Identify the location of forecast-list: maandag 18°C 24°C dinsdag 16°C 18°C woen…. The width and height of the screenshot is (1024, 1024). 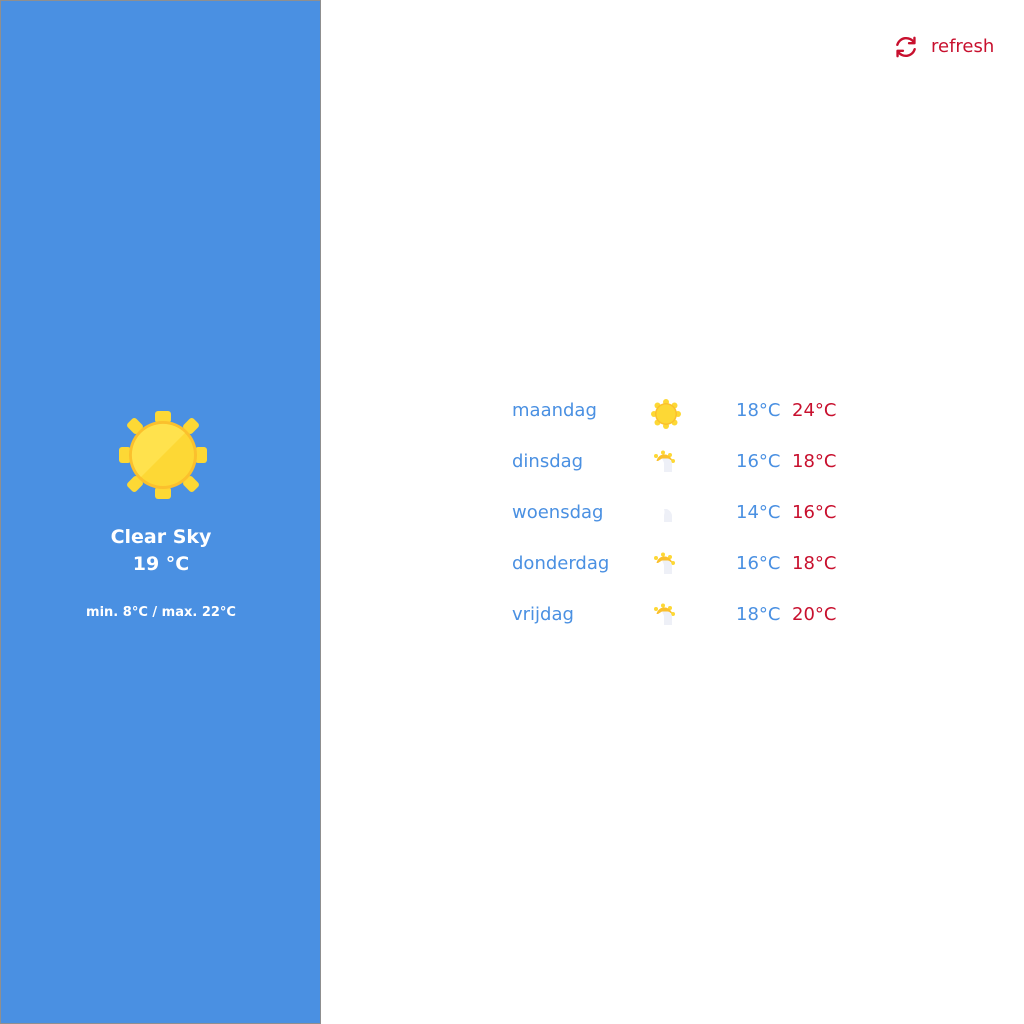
(682, 523).